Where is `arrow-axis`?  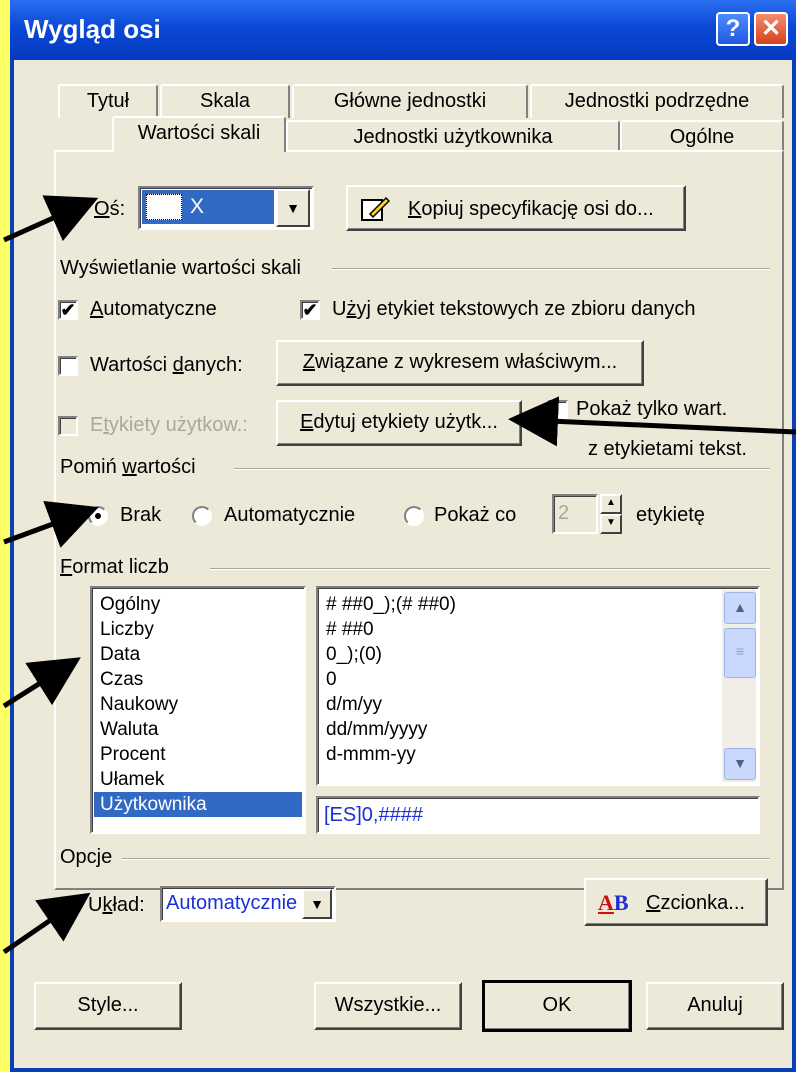 arrow-axis is located at coordinates (50, 219).